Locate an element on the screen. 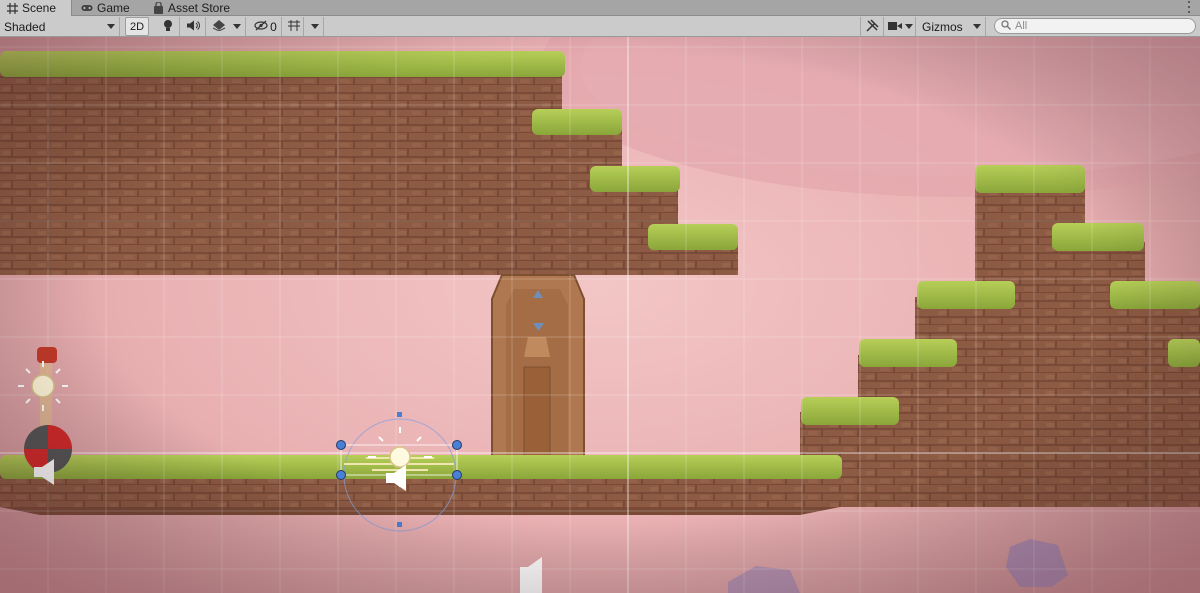 The width and height of the screenshot is (1200, 593). grid-icon is located at coordinates (12, 8).